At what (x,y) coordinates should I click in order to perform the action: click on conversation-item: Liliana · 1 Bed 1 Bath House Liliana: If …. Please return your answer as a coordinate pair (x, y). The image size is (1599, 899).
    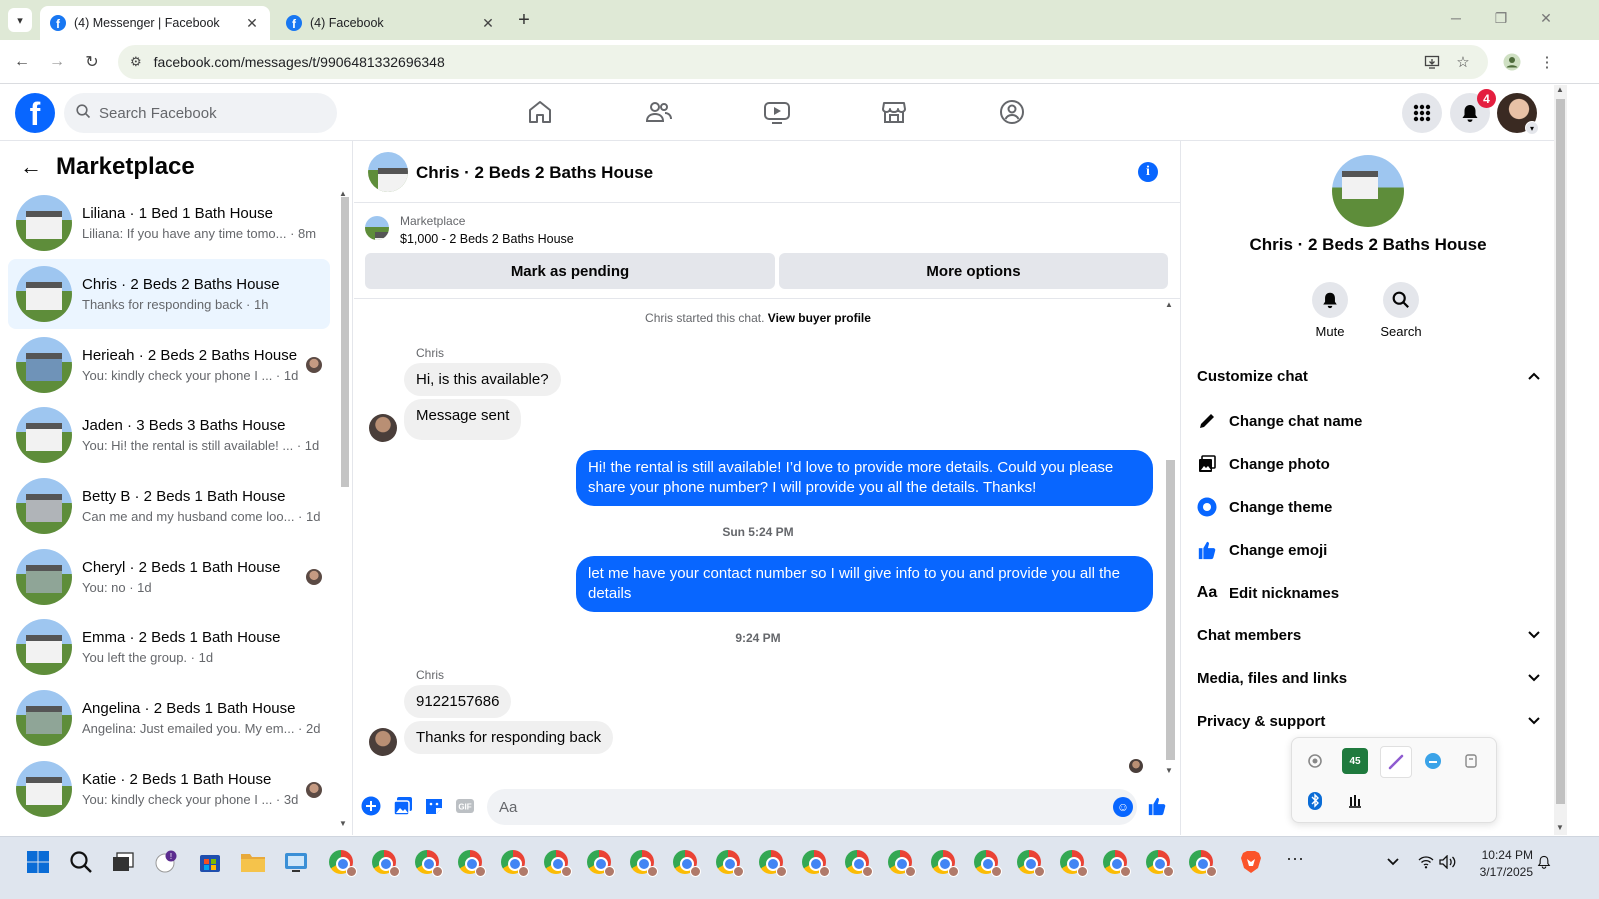
    Looking at the image, I should click on (169, 223).